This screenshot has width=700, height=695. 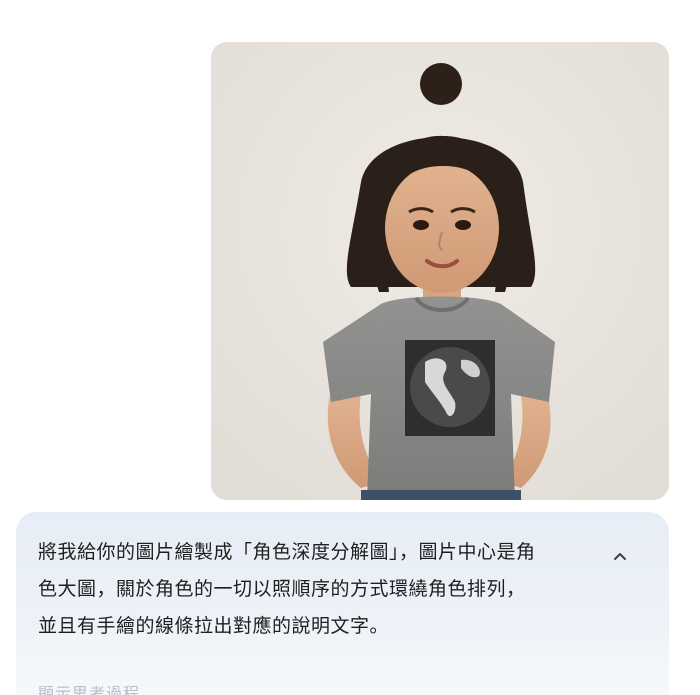 What do you see at coordinates (89, 689) in the screenshot?
I see `next-message-partial: 顯示思考過程` at bounding box center [89, 689].